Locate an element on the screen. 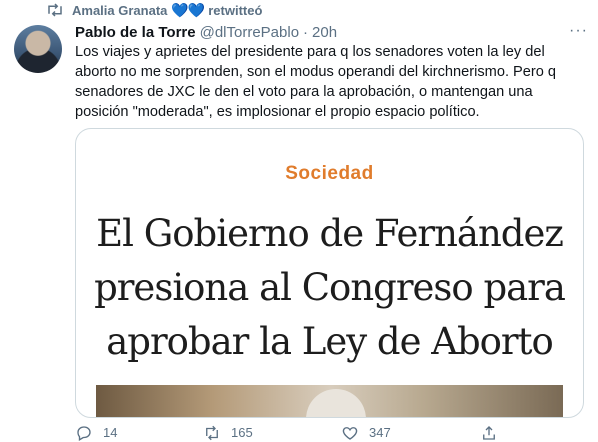  share-icon is located at coordinates (489, 432).